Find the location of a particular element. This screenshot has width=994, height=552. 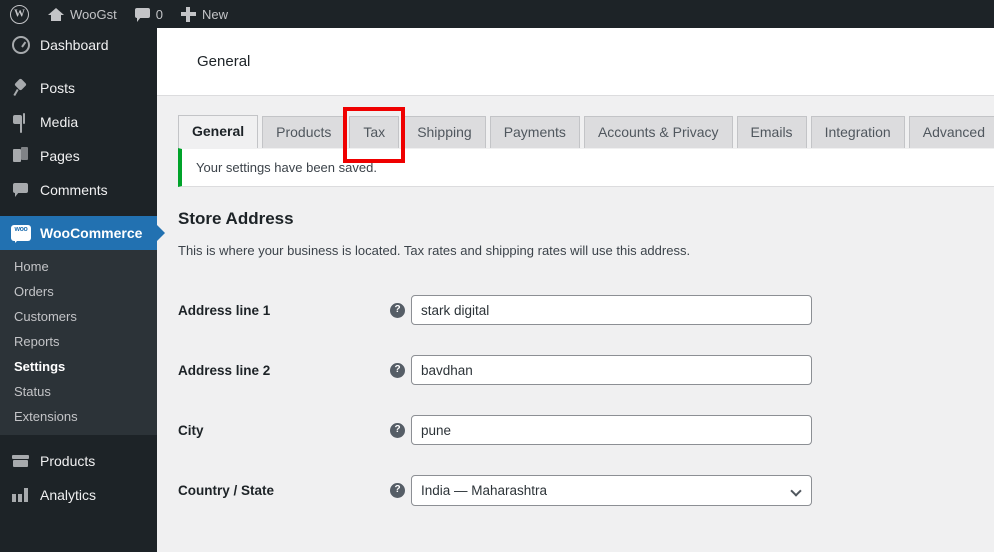

pin-icon is located at coordinates (21, 88).